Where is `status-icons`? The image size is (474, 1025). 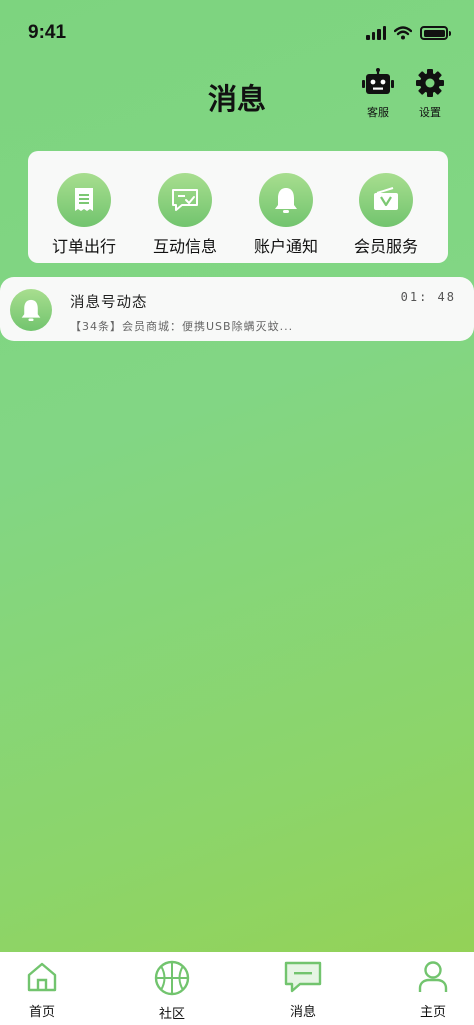
status-icons is located at coordinates (408, 33).